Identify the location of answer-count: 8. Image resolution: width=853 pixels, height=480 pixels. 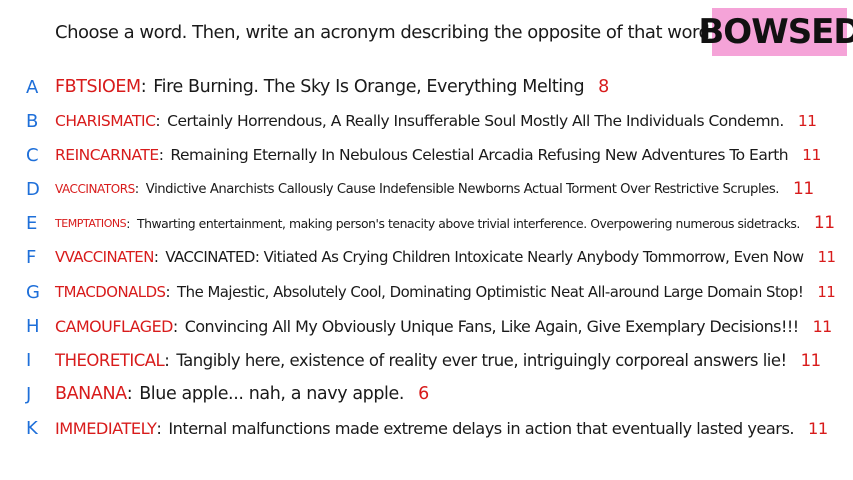
(603, 87).